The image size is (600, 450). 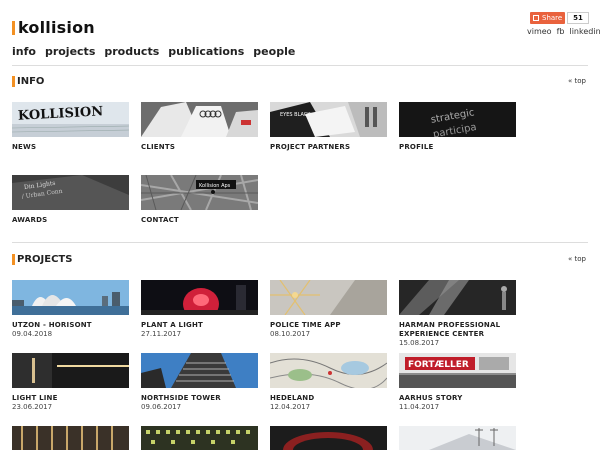 I want to click on nav-item-people: people, so click(x=274, y=51).